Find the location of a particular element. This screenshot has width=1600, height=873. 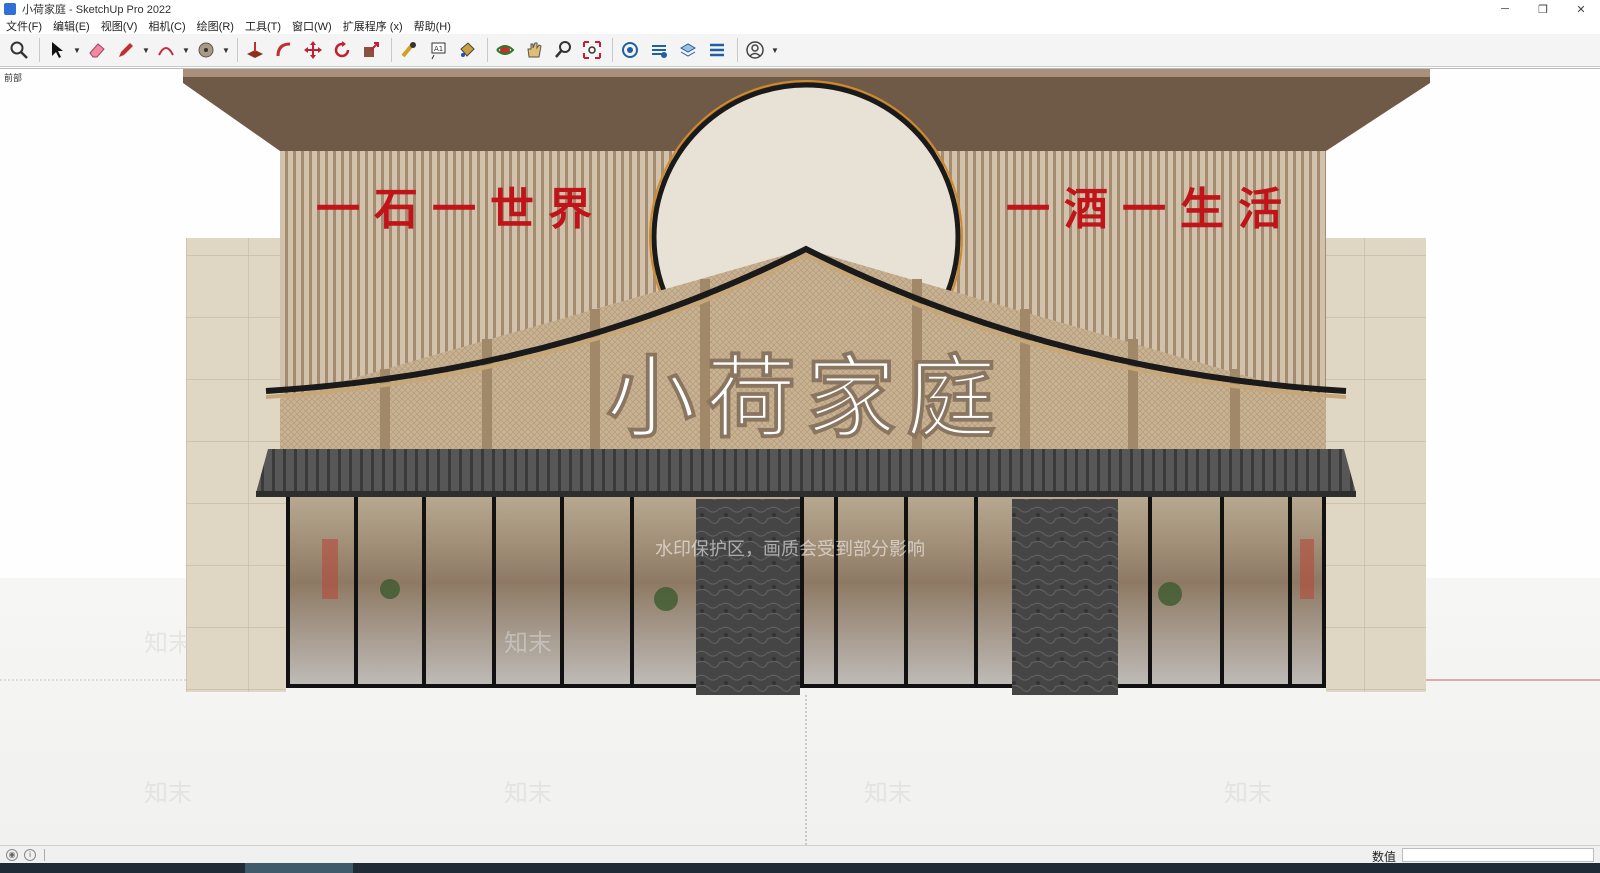

minimize-icon: ─ is located at coordinates (1505, 9).